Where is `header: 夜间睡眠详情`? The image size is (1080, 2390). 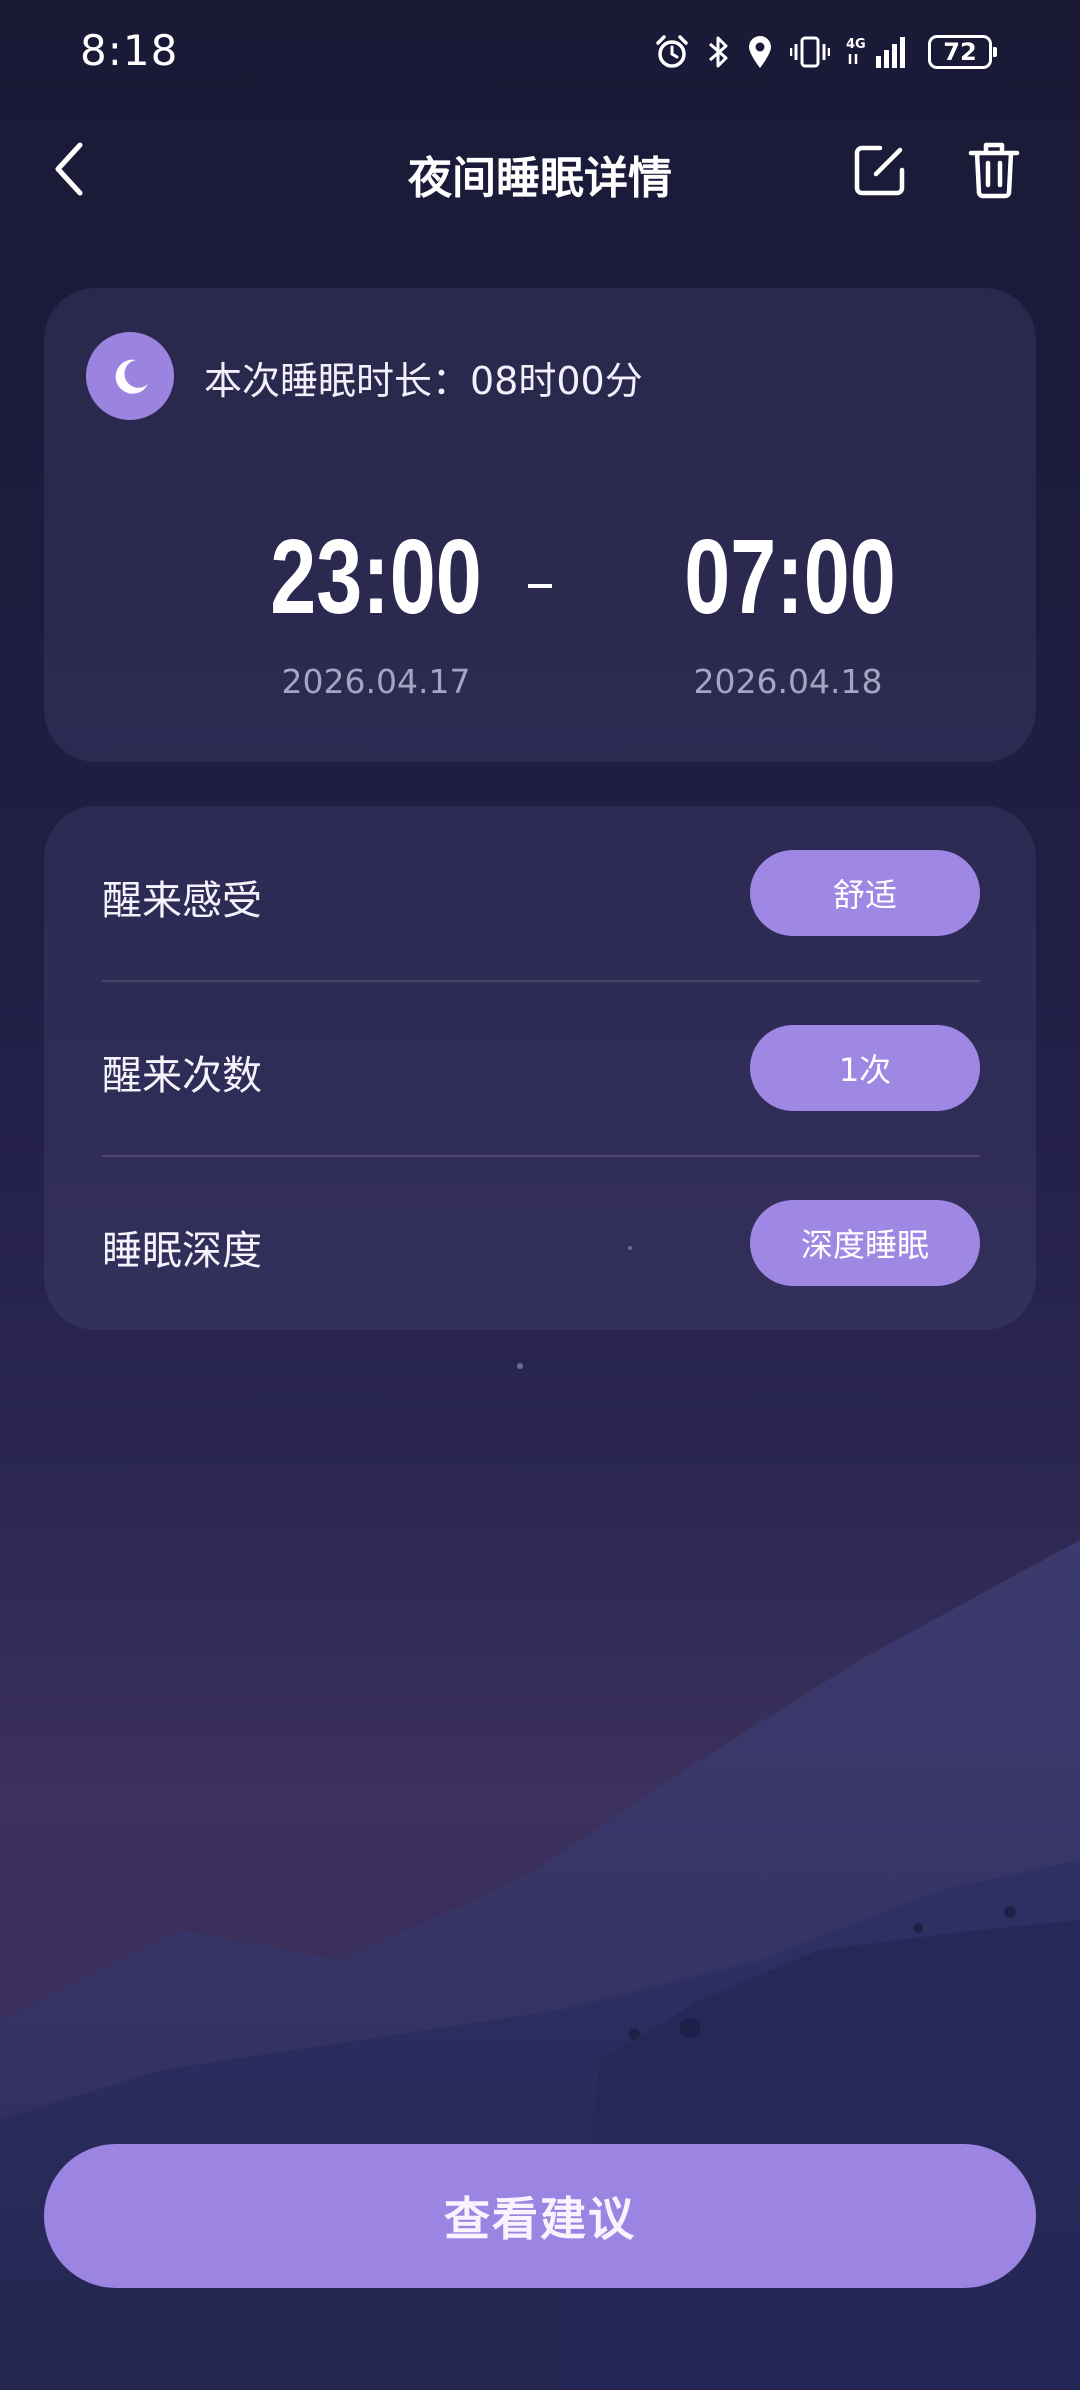
header: 夜间睡眠详情 is located at coordinates (540, 170).